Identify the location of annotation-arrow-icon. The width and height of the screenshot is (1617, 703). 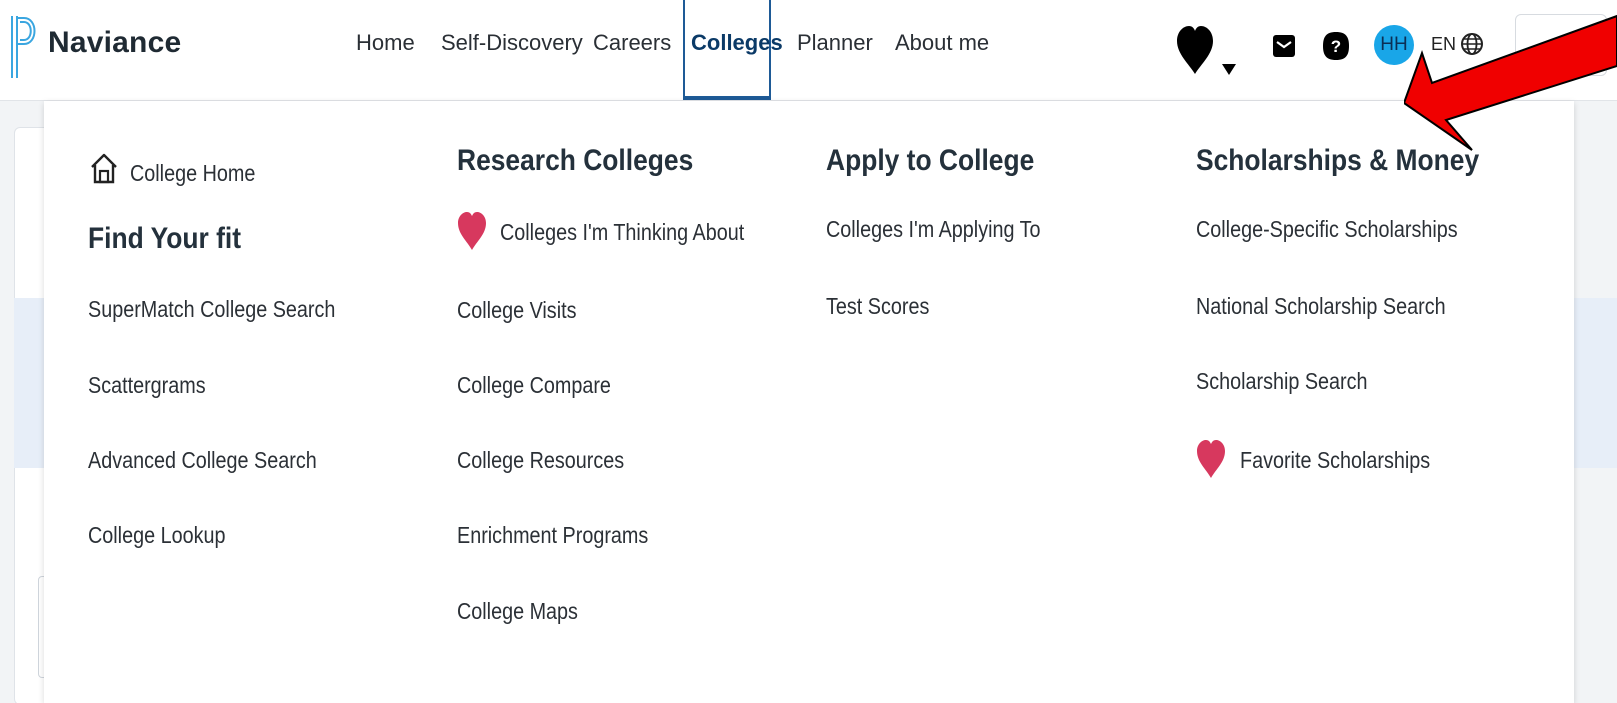
(1510, 82).